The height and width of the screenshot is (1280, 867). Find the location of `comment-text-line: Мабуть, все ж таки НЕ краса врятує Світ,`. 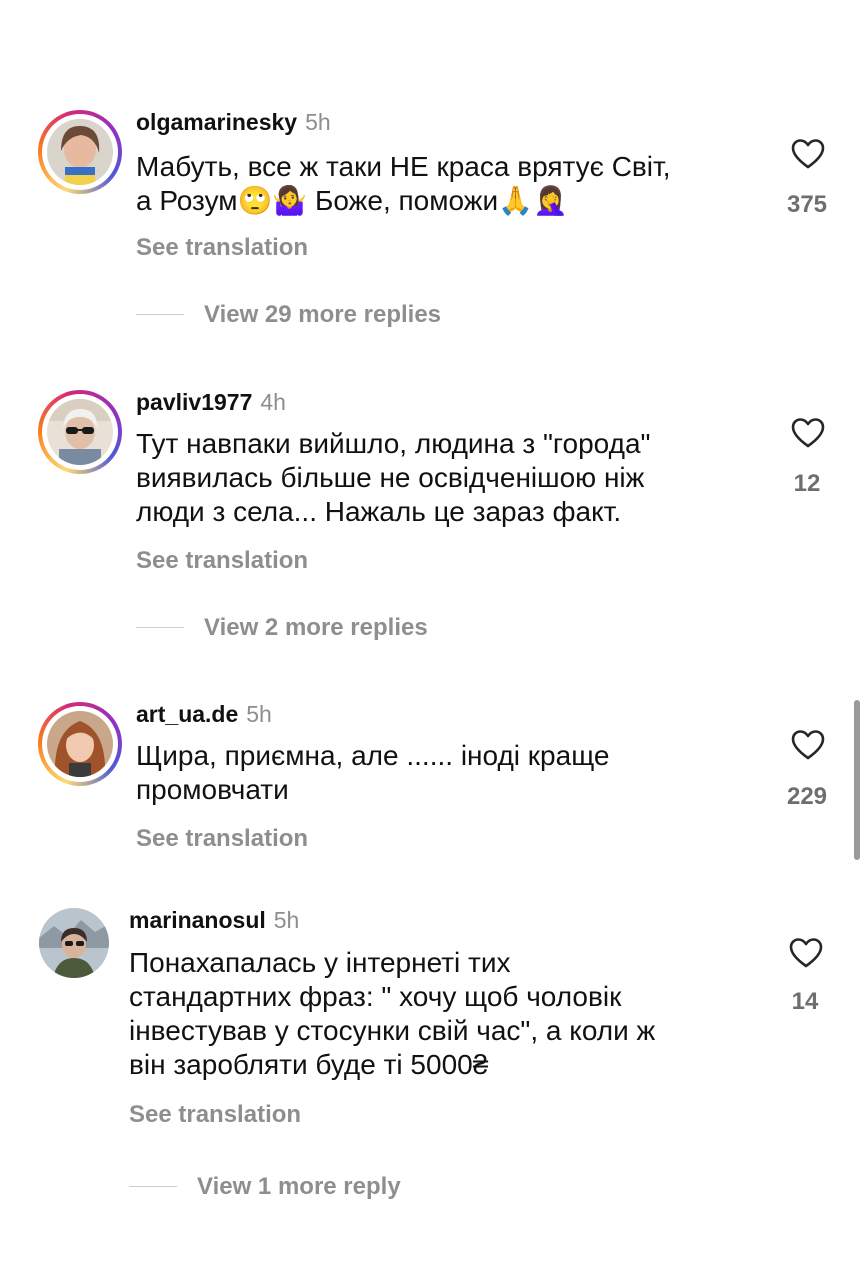

comment-text-line: Мабуть, все ж таки НЕ краса врятує Світ, is located at coordinates (403, 166).